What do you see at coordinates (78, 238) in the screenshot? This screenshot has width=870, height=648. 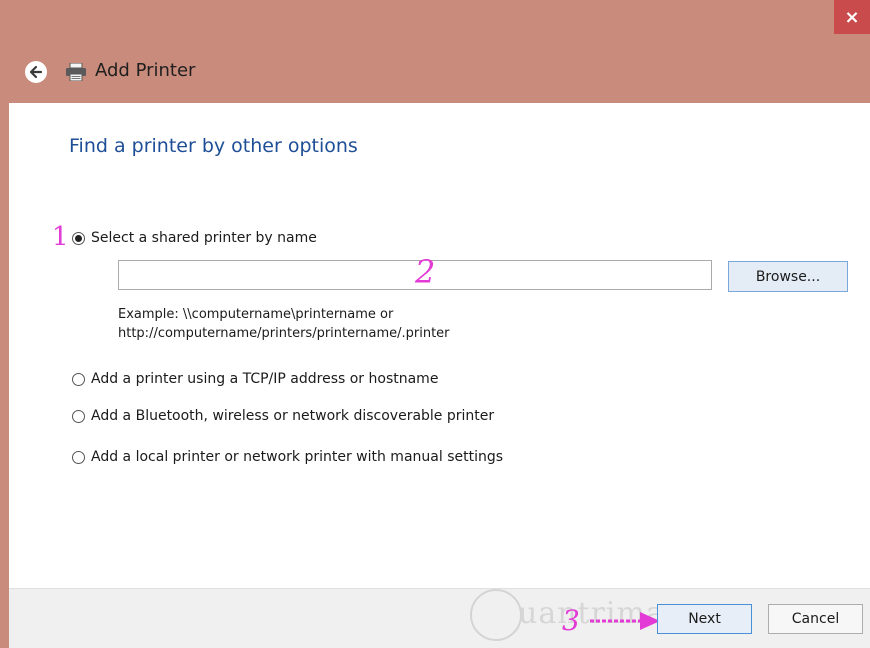 I see `radio-shared-printer` at bounding box center [78, 238].